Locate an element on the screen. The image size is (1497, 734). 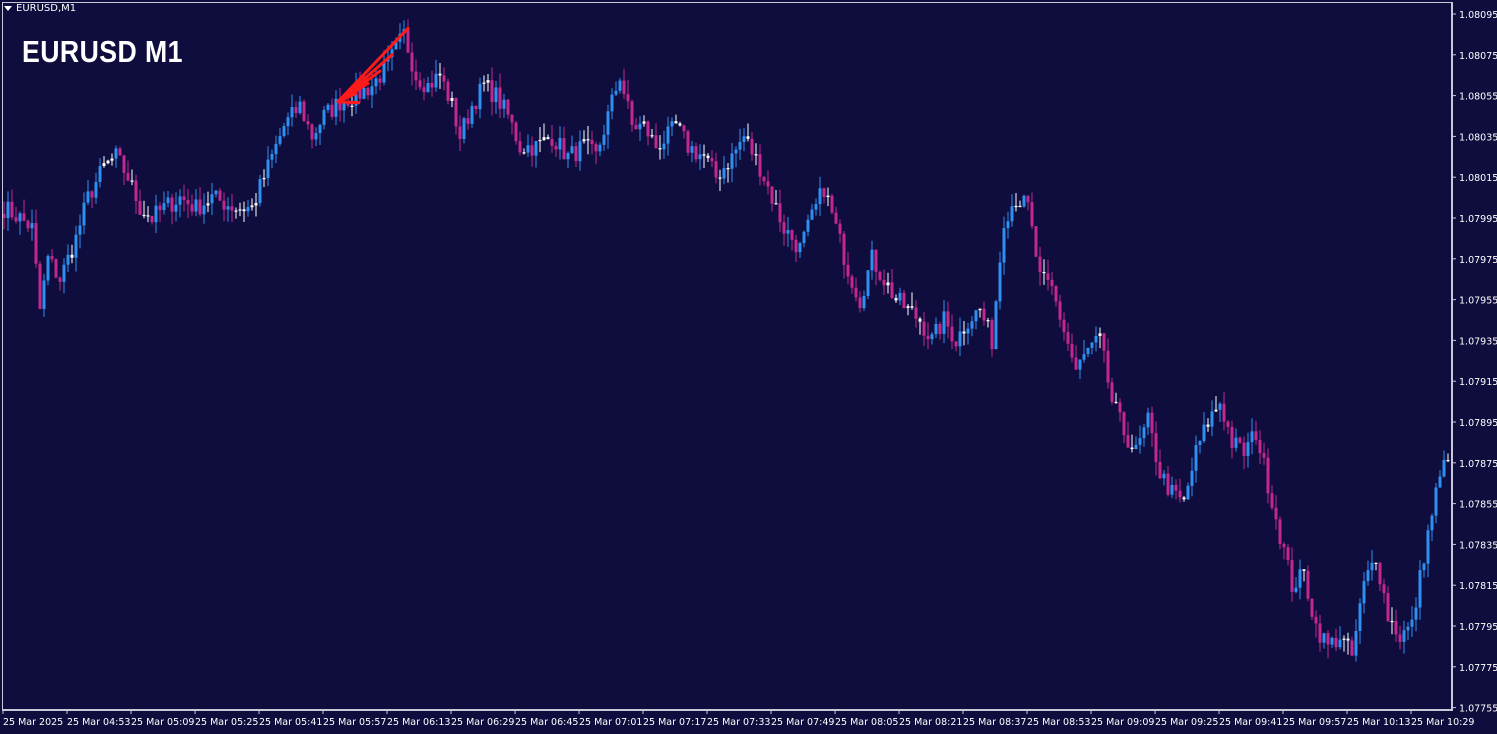
time-tick-label: 25 Mar 07:17 is located at coordinates (674, 722).